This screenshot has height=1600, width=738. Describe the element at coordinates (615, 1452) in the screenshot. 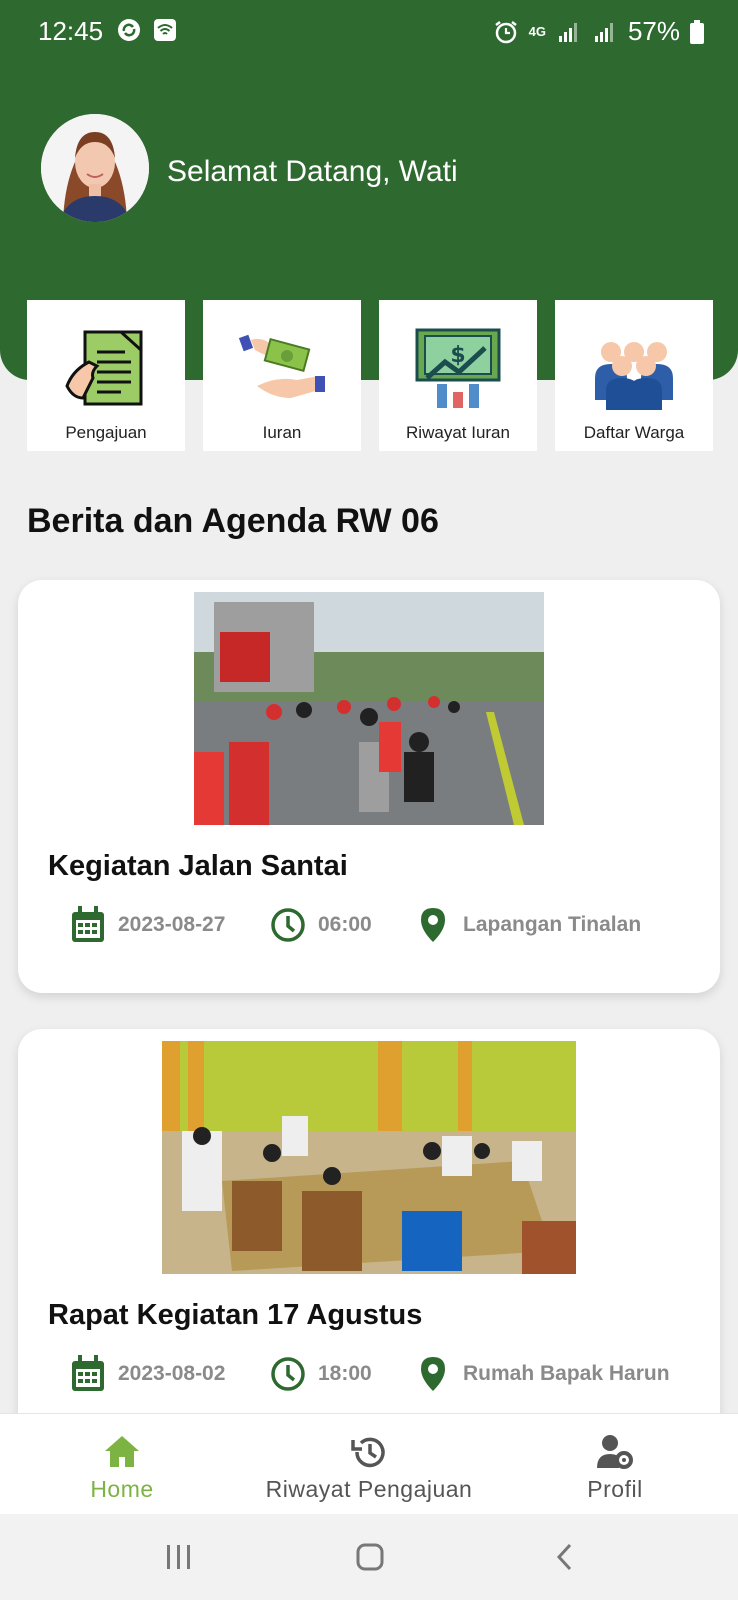

I see `user-settings-icon` at that location.